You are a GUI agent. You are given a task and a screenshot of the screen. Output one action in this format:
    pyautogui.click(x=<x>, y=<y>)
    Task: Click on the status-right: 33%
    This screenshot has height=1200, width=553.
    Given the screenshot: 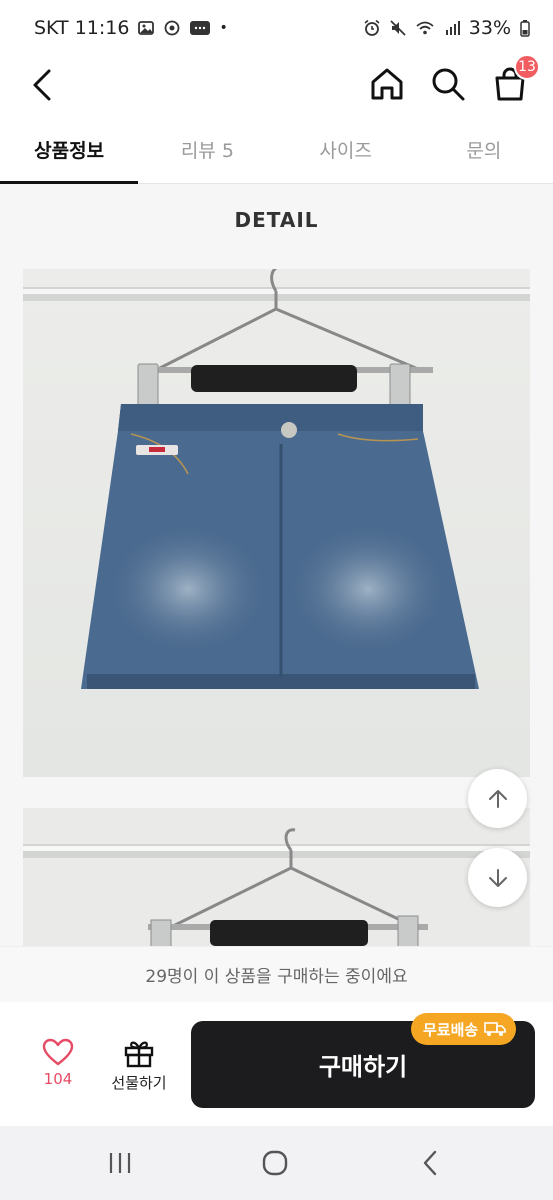 What is the action you would take?
    pyautogui.click(x=447, y=28)
    